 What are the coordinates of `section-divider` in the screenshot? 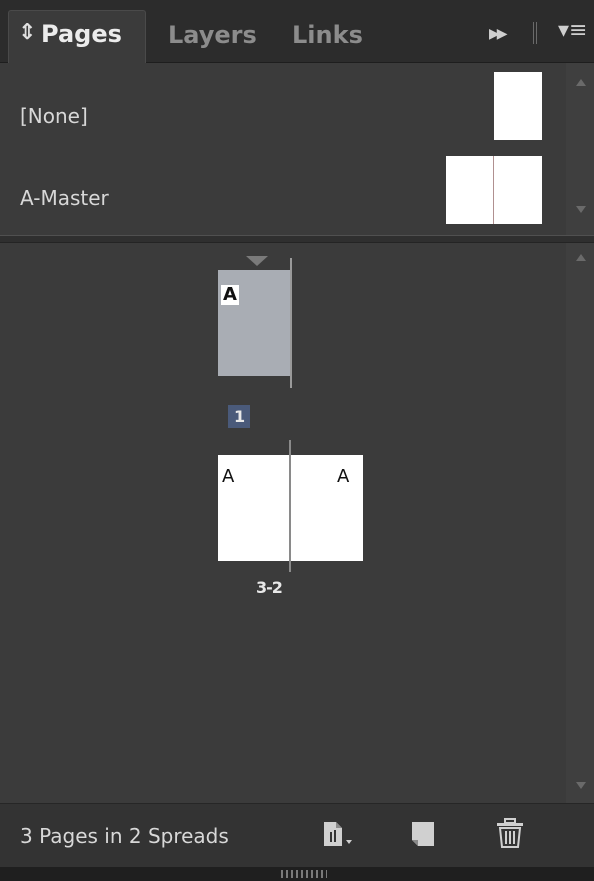 It's located at (297, 239).